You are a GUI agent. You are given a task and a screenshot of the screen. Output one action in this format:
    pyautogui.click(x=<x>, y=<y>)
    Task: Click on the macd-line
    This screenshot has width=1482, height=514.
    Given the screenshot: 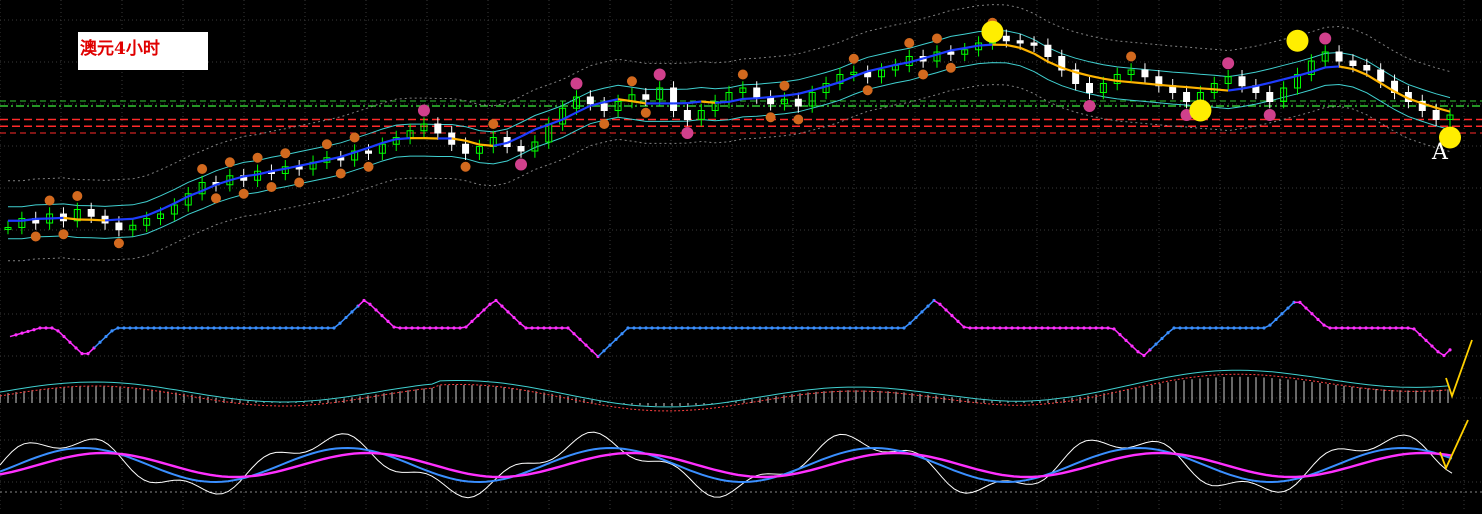 What is the action you would take?
    pyautogui.click(x=724, y=388)
    